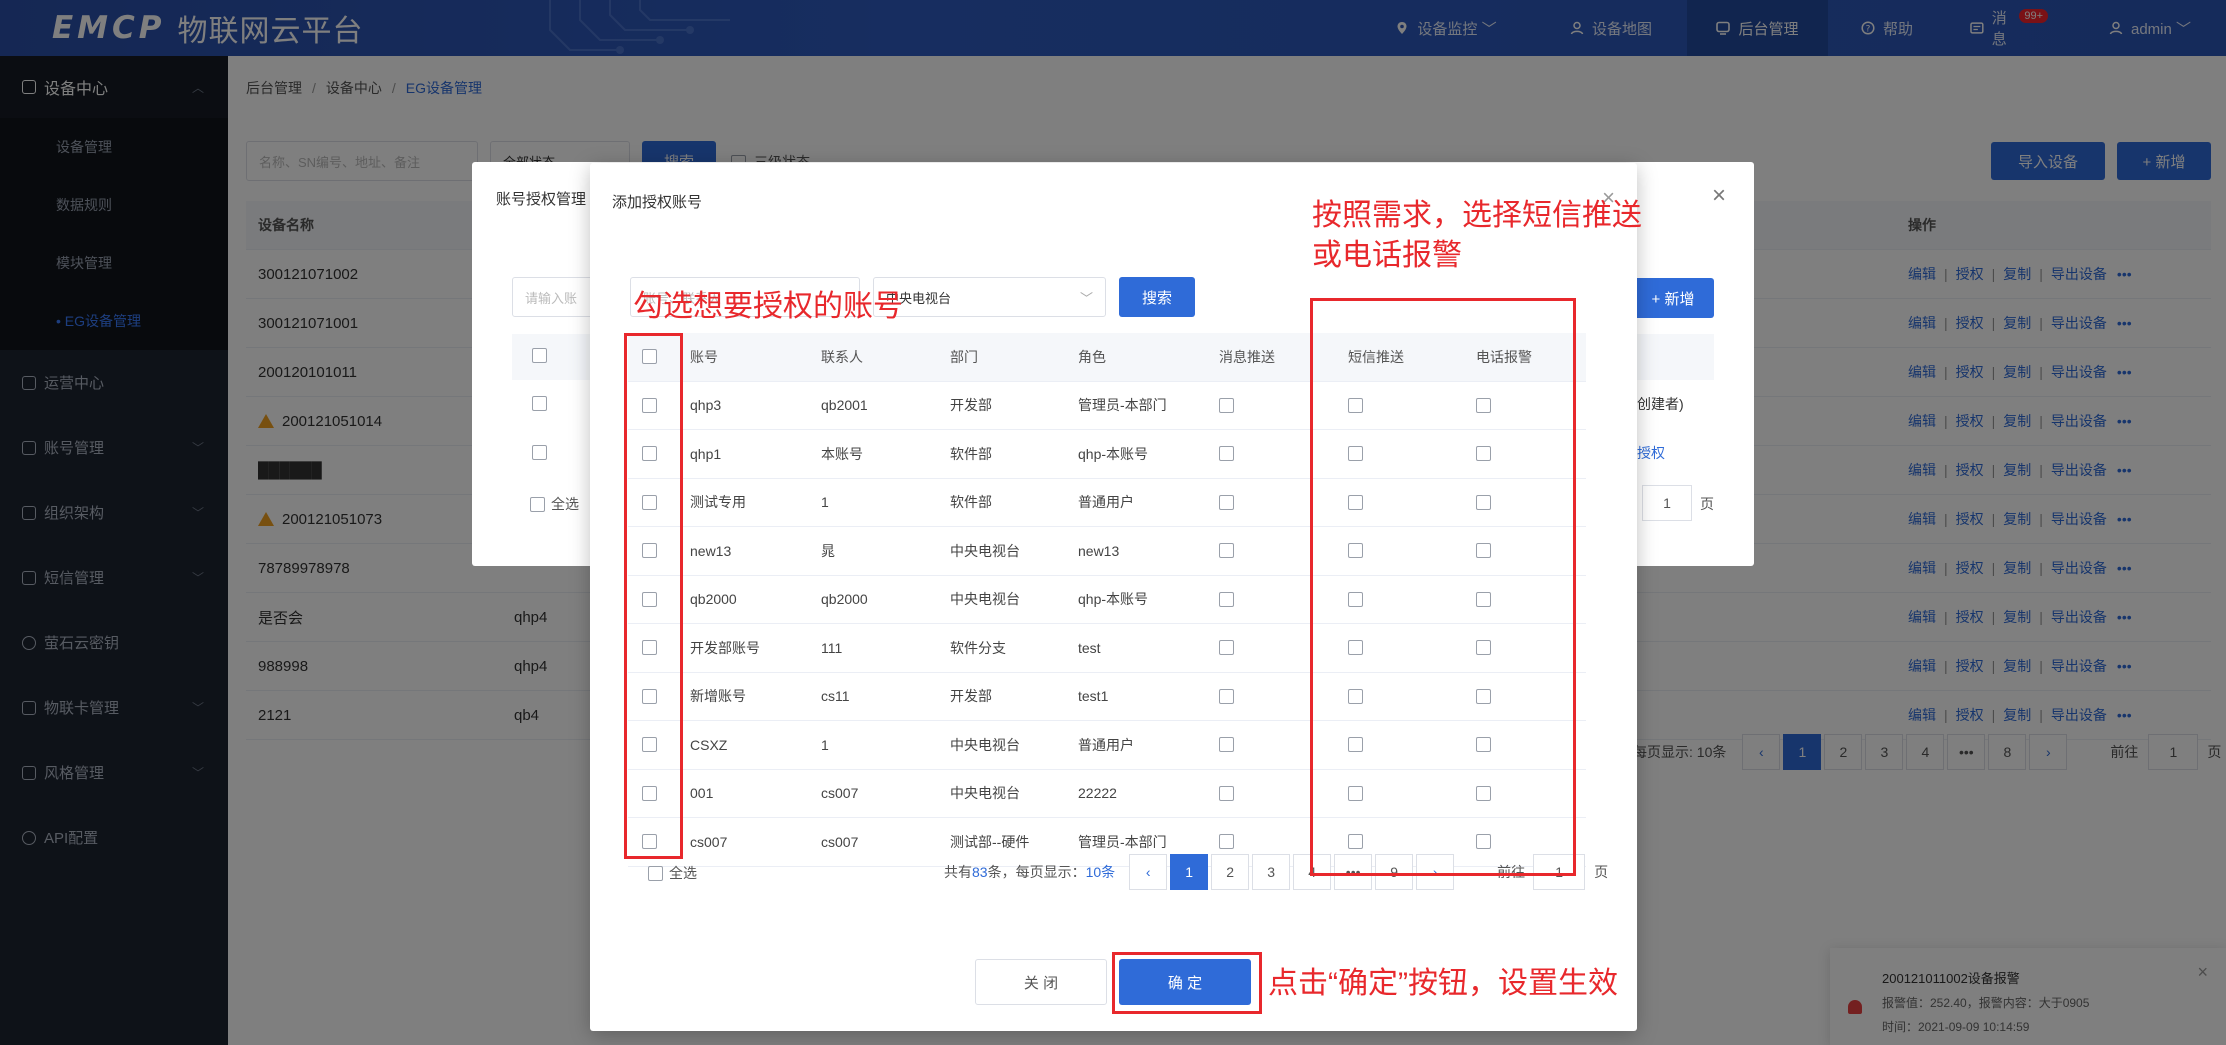 This screenshot has height=1045, width=2226. I want to click on header-msg-push: 消息推送, so click(1247, 356).